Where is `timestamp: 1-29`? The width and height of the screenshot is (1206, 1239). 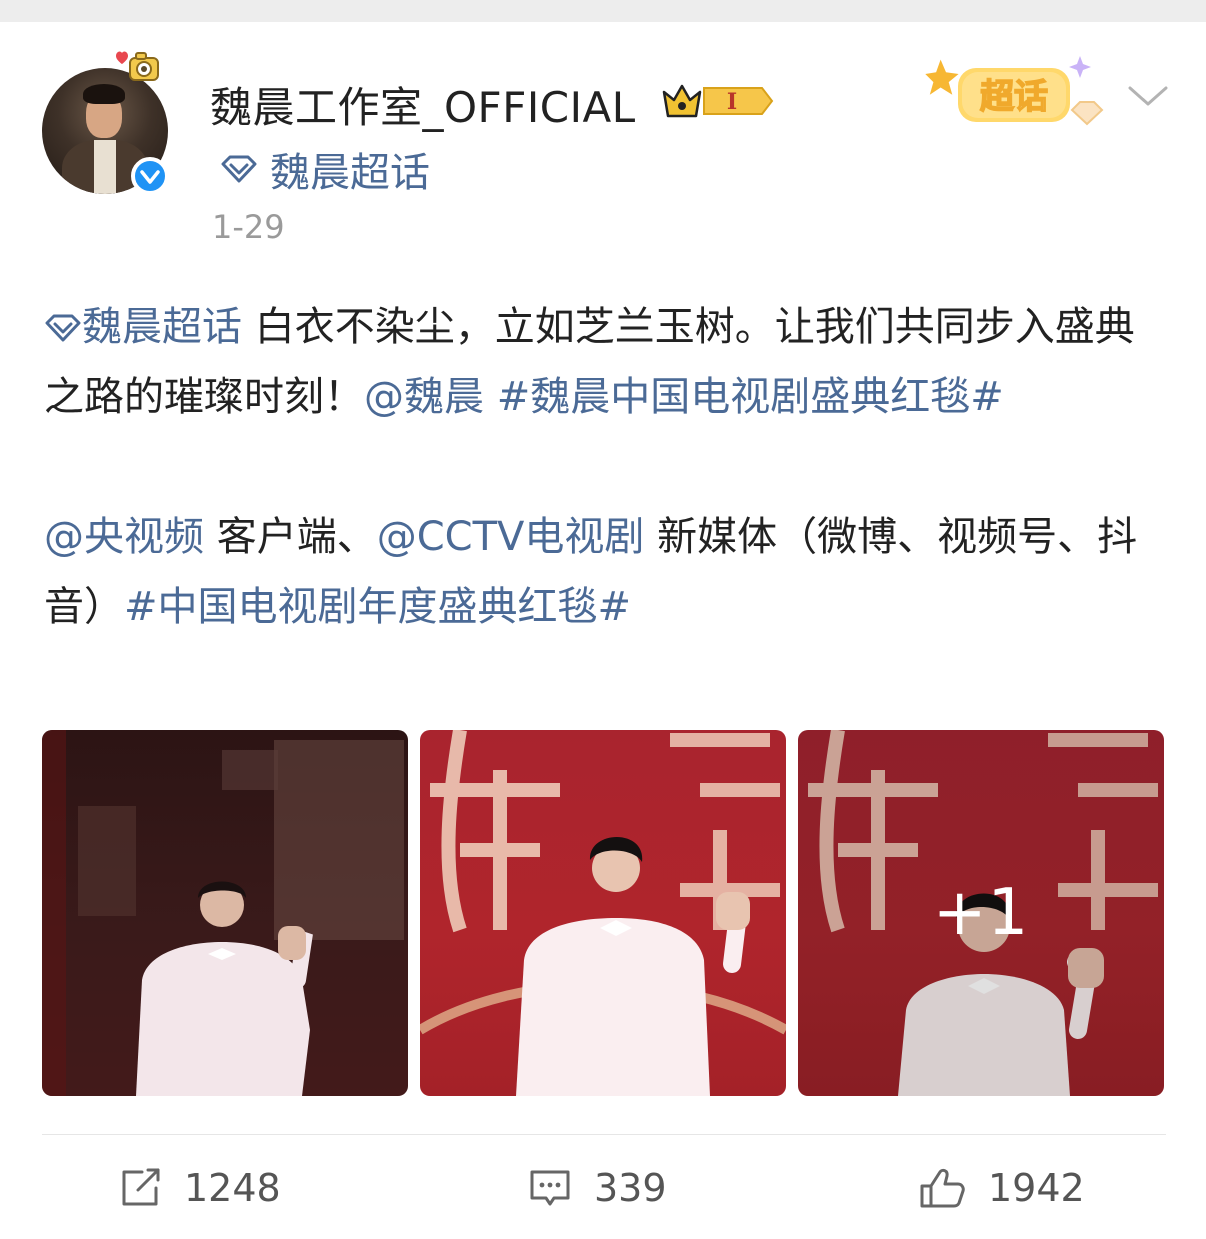
timestamp: 1-29 is located at coordinates (248, 227).